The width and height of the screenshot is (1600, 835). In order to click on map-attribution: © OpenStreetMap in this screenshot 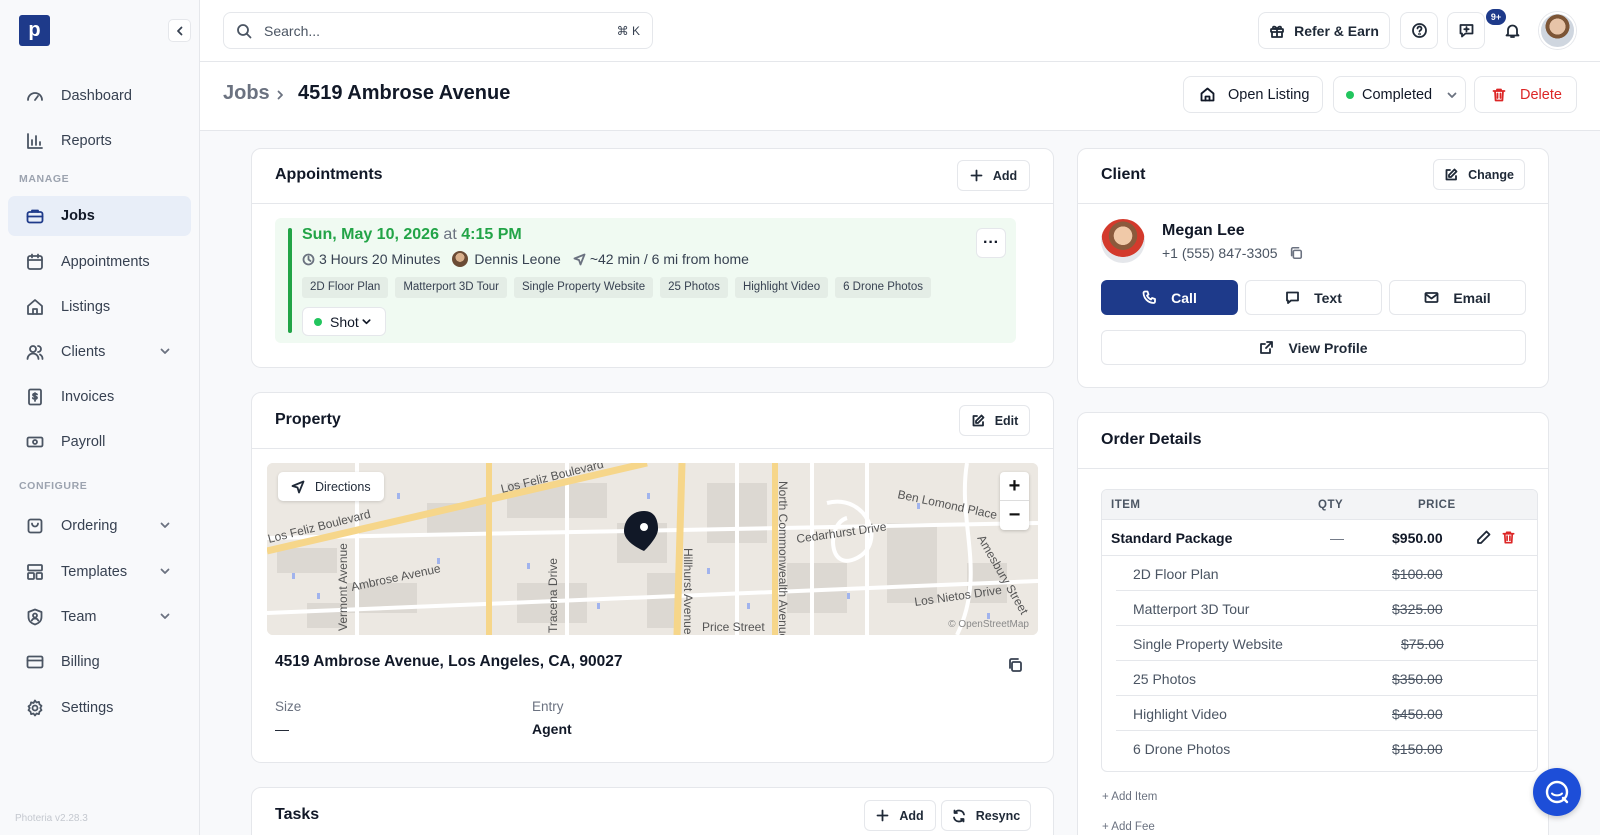, I will do `click(988, 624)`.